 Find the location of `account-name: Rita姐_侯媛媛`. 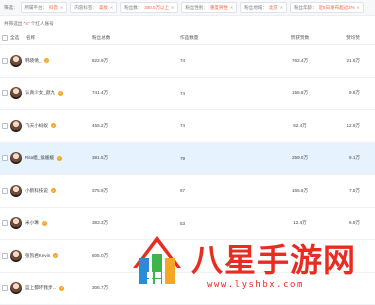

account-name: Rita姐_侯媛媛 is located at coordinates (39, 158).